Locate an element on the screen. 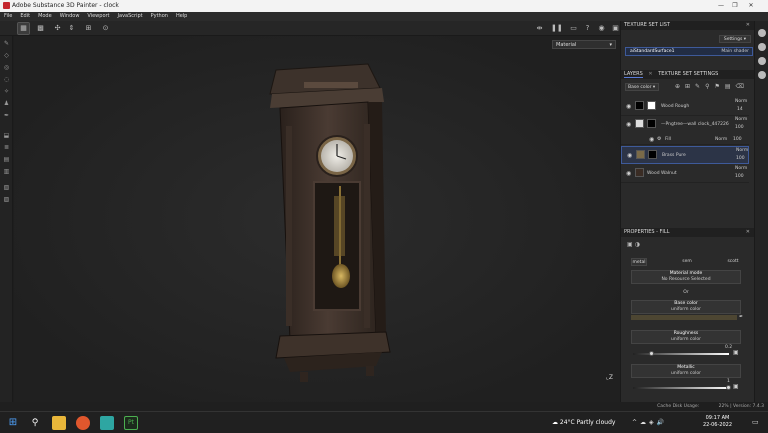 Image resolution: width=768 pixels, height=433 pixels. layer-actions: ⊕⊞✎⚲⚑▤⌫ is located at coordinates (712, 86).